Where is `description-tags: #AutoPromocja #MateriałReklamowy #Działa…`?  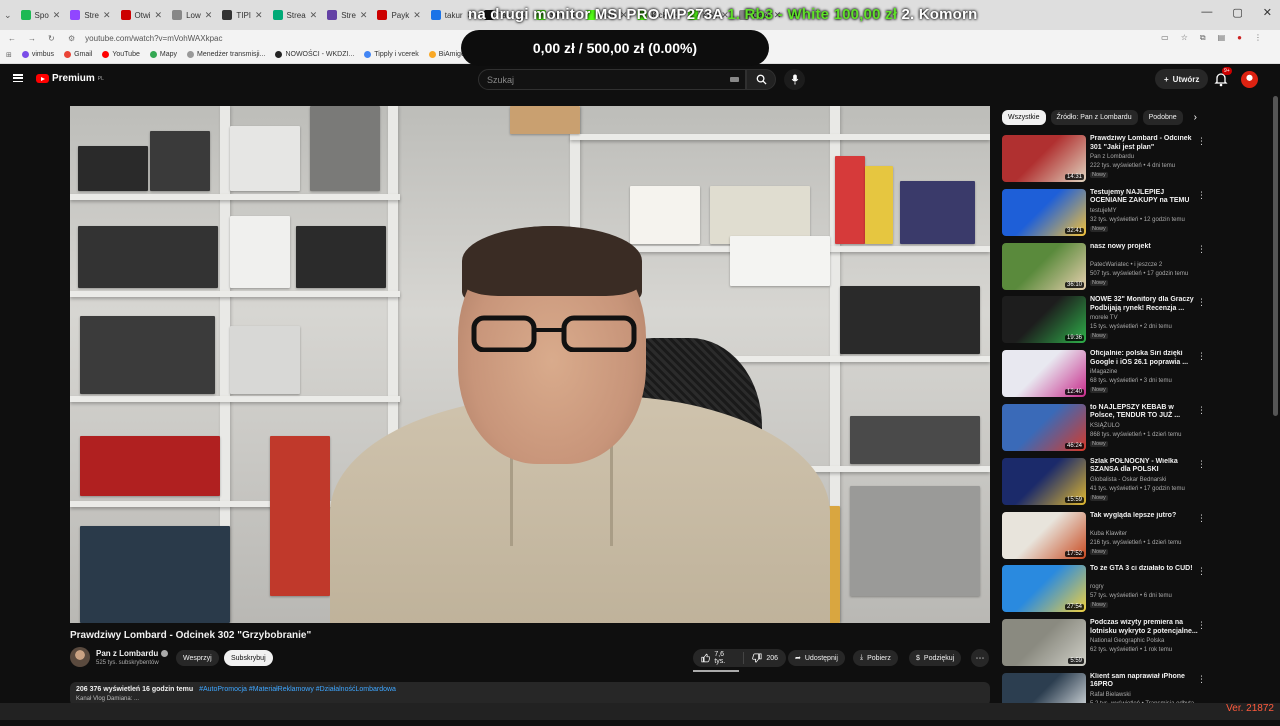 description-tags: #AutoPromocja #MateriałReklamowy #Działa… is located at coordinates (297, 689).